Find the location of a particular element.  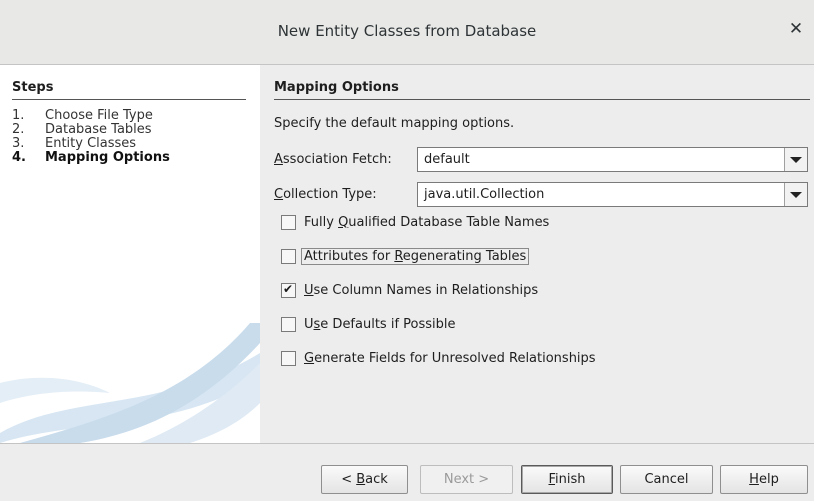

step-label: Choose File Type is located at coordinates (99, 115).